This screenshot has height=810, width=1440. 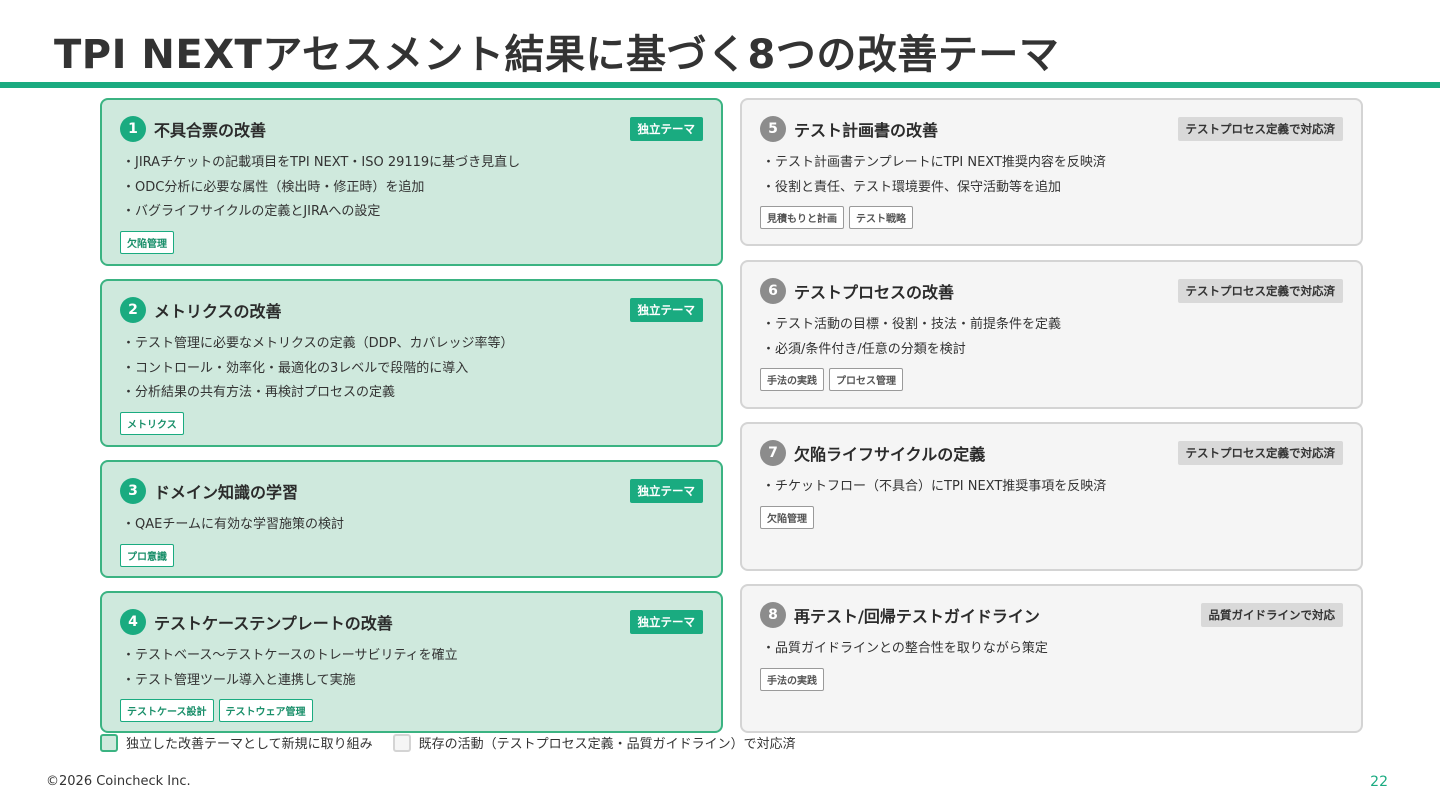 I want to click on theme-title: テストプロセスの改善, so click(x=874, y=292).